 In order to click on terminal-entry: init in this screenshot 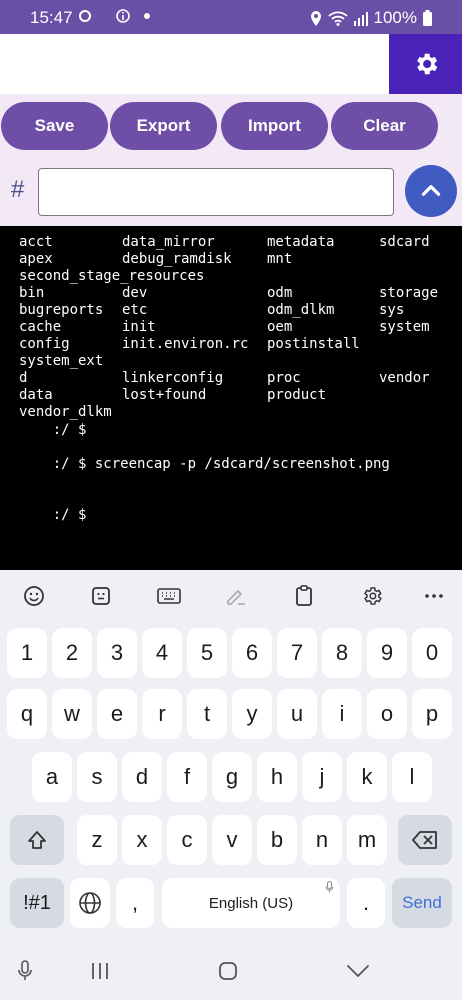, I will do `click(139, 327)`.